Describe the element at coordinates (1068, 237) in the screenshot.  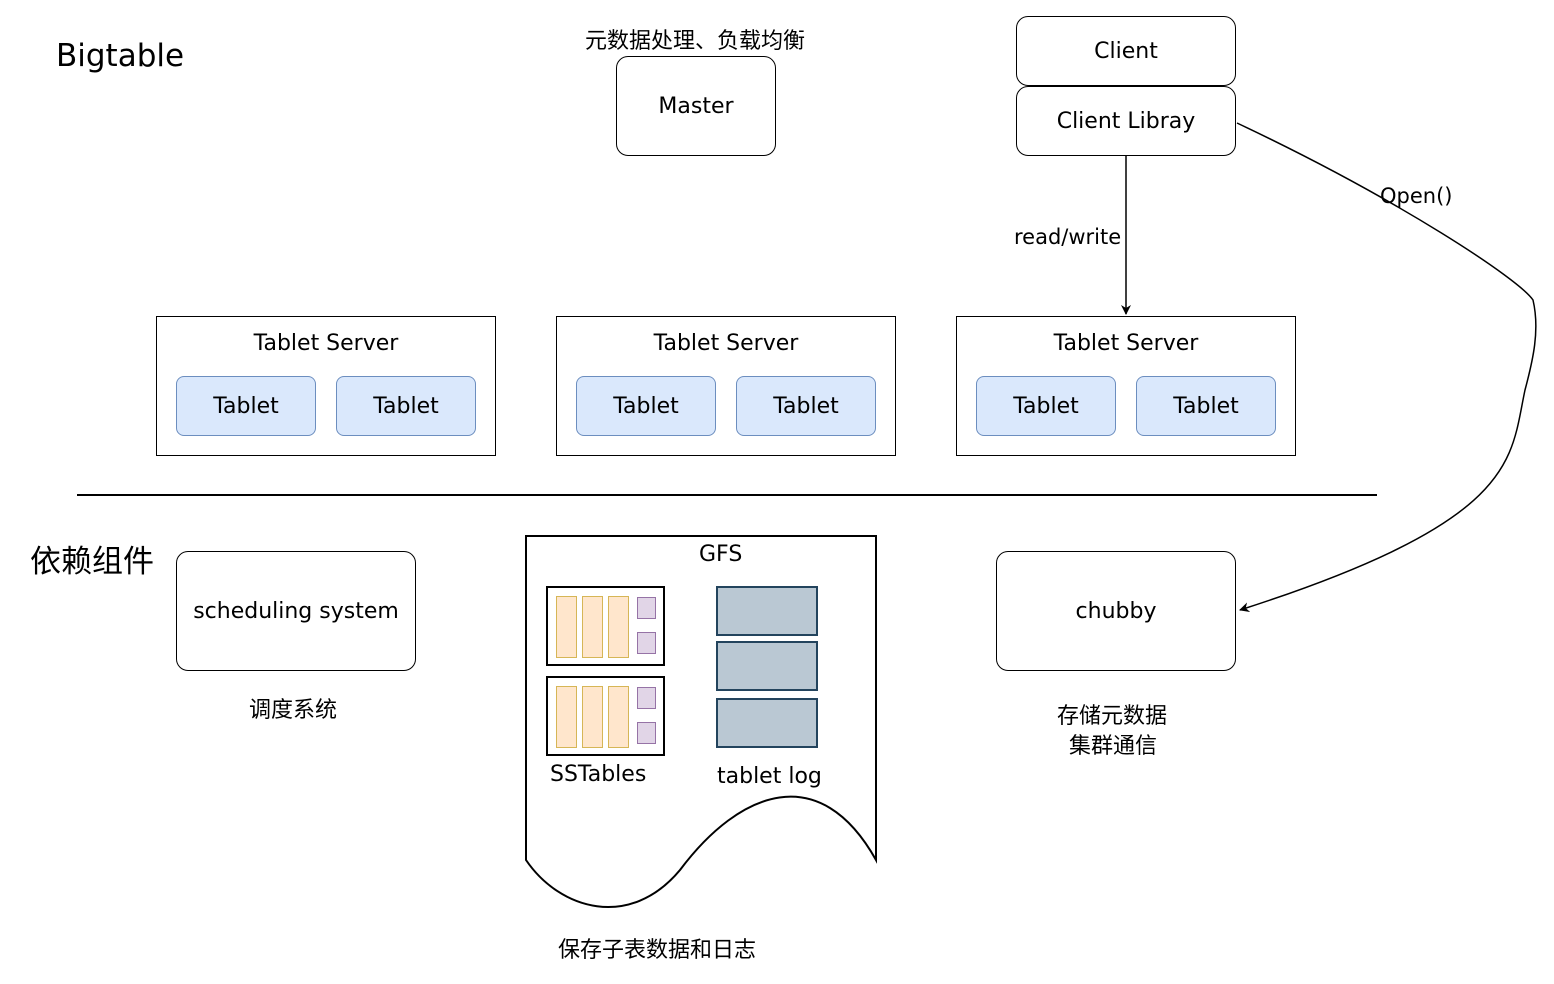
I see `read-write-label: read/write` at that location.